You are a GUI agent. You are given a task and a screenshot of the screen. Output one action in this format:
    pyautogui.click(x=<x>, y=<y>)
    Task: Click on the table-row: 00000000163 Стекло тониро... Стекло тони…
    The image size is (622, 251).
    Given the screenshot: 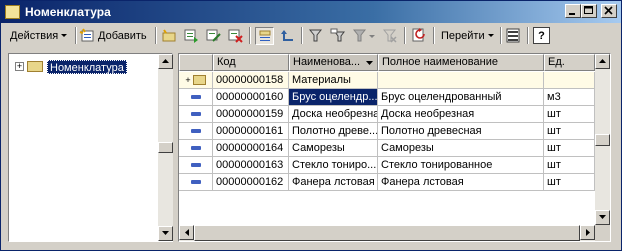 What is the action you would take?
    pyautogui.click(x=387, y=165)
    